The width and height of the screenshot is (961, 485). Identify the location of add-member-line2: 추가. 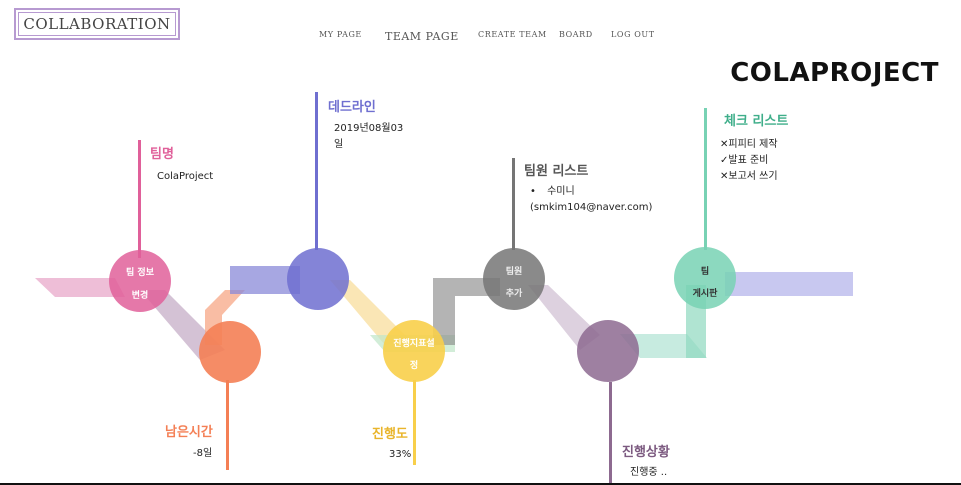
(514, 294).